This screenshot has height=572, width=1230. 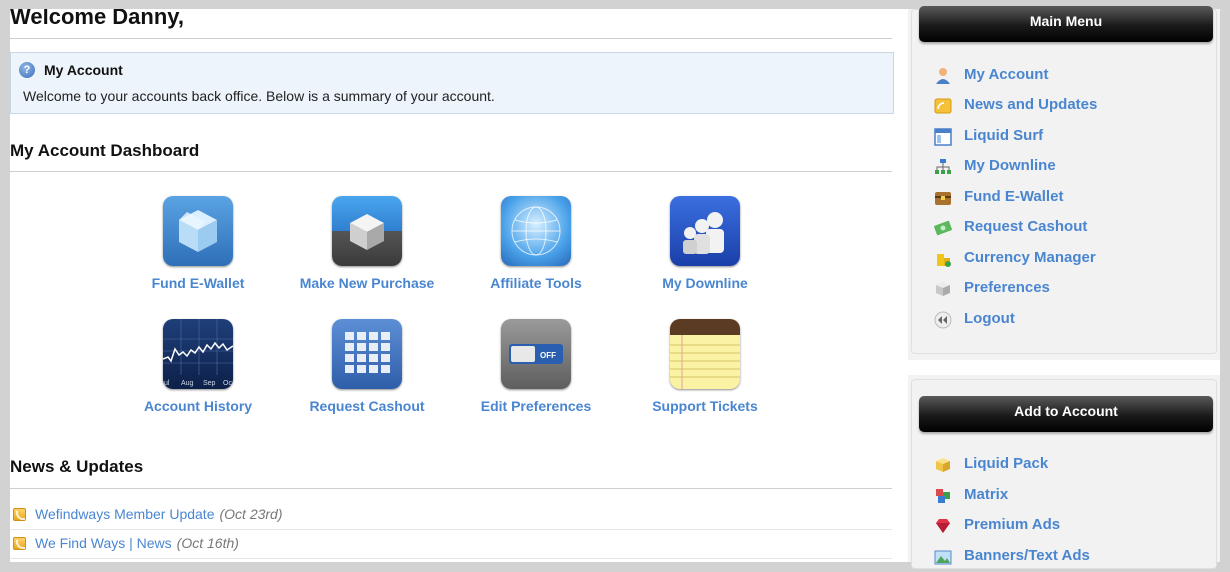 I want to click on rewind-icon, so click(x=943, y=320).